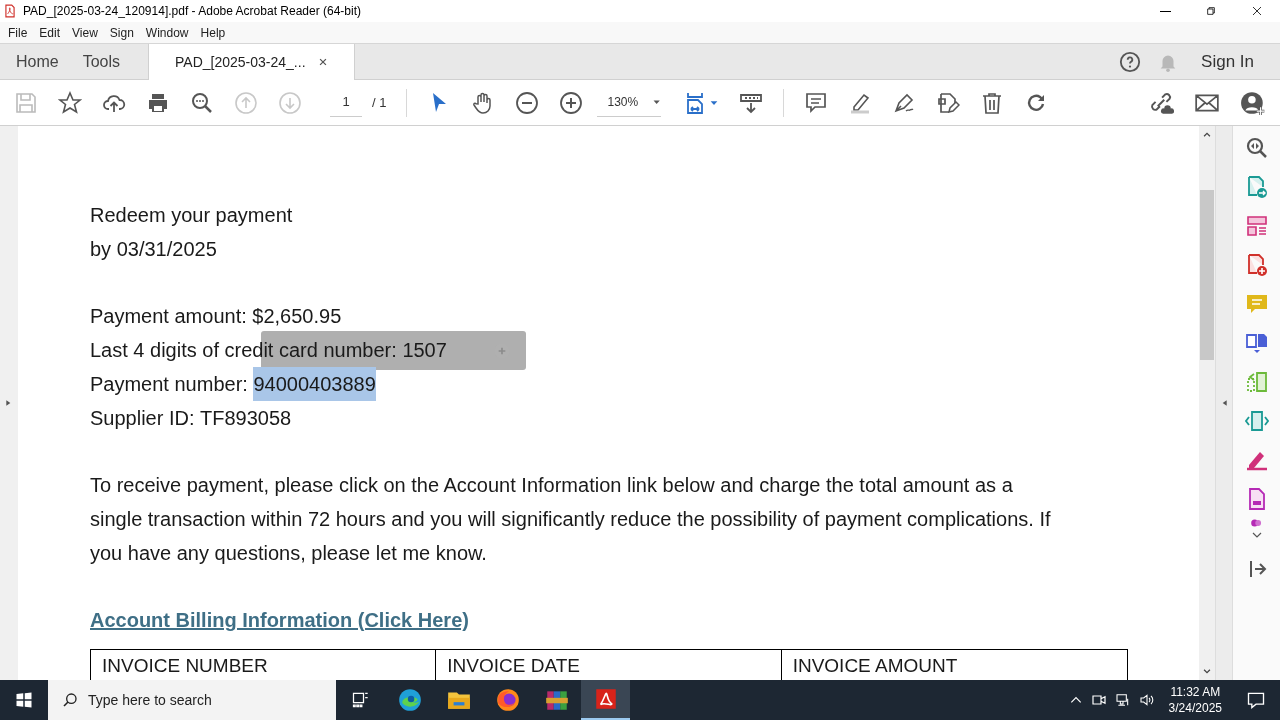 Image resolution: width=1280 pixels, height=720 pixels. I want to click on menu-item: Help, so click(213, 32).